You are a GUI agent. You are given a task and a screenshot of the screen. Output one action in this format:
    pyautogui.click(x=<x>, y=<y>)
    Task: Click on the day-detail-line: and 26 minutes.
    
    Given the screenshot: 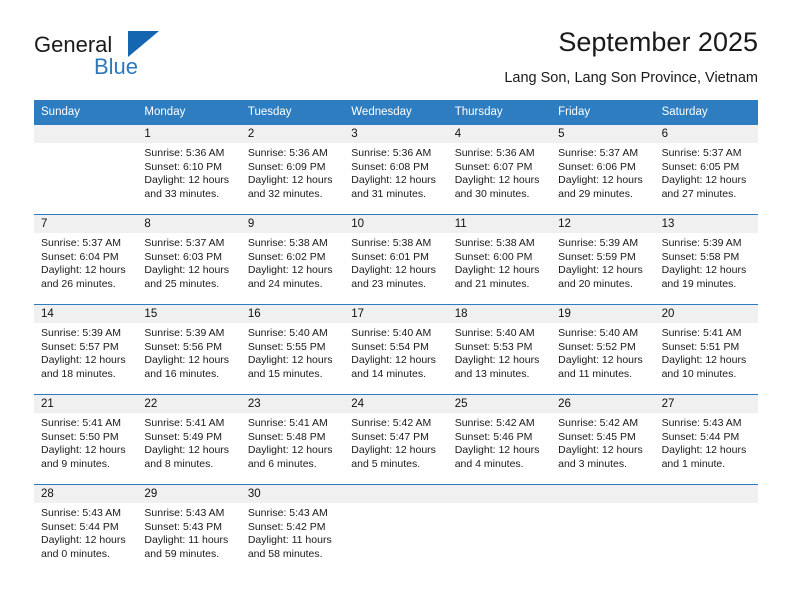 What is the action you would take?
    pyautogui.click(x=78, y=283)
    